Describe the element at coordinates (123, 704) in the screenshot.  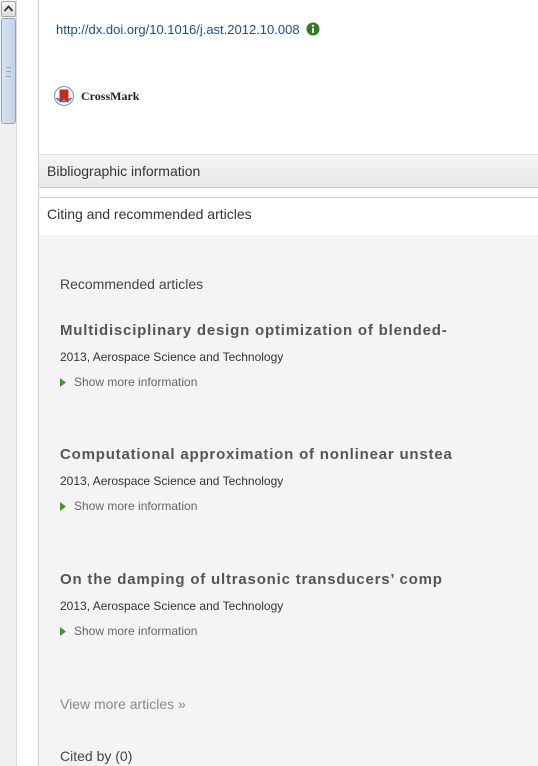
I see `view-more-articles-link: View more articles »` at that location.